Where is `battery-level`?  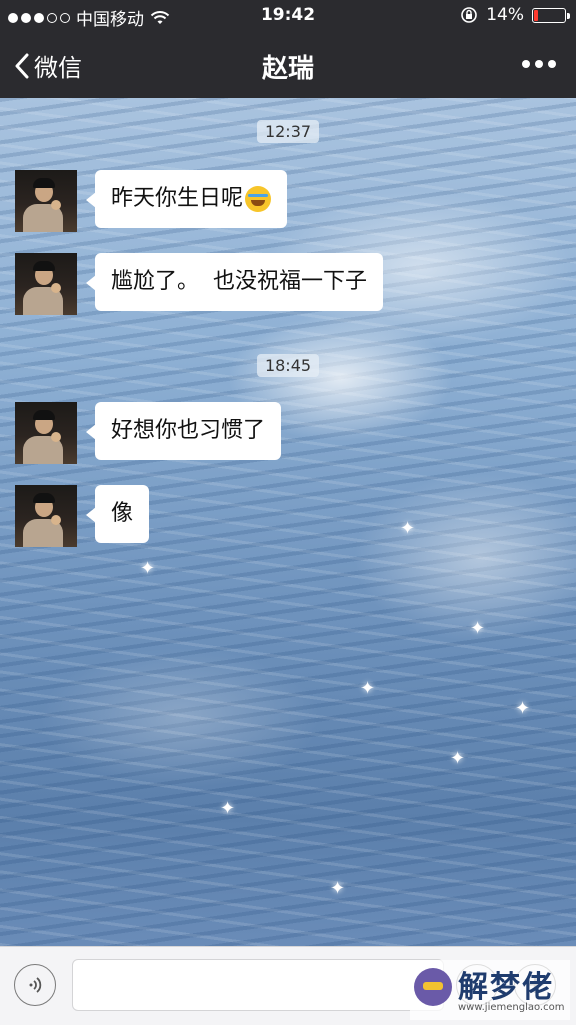
battery-level is located at coordinates (536, 15).